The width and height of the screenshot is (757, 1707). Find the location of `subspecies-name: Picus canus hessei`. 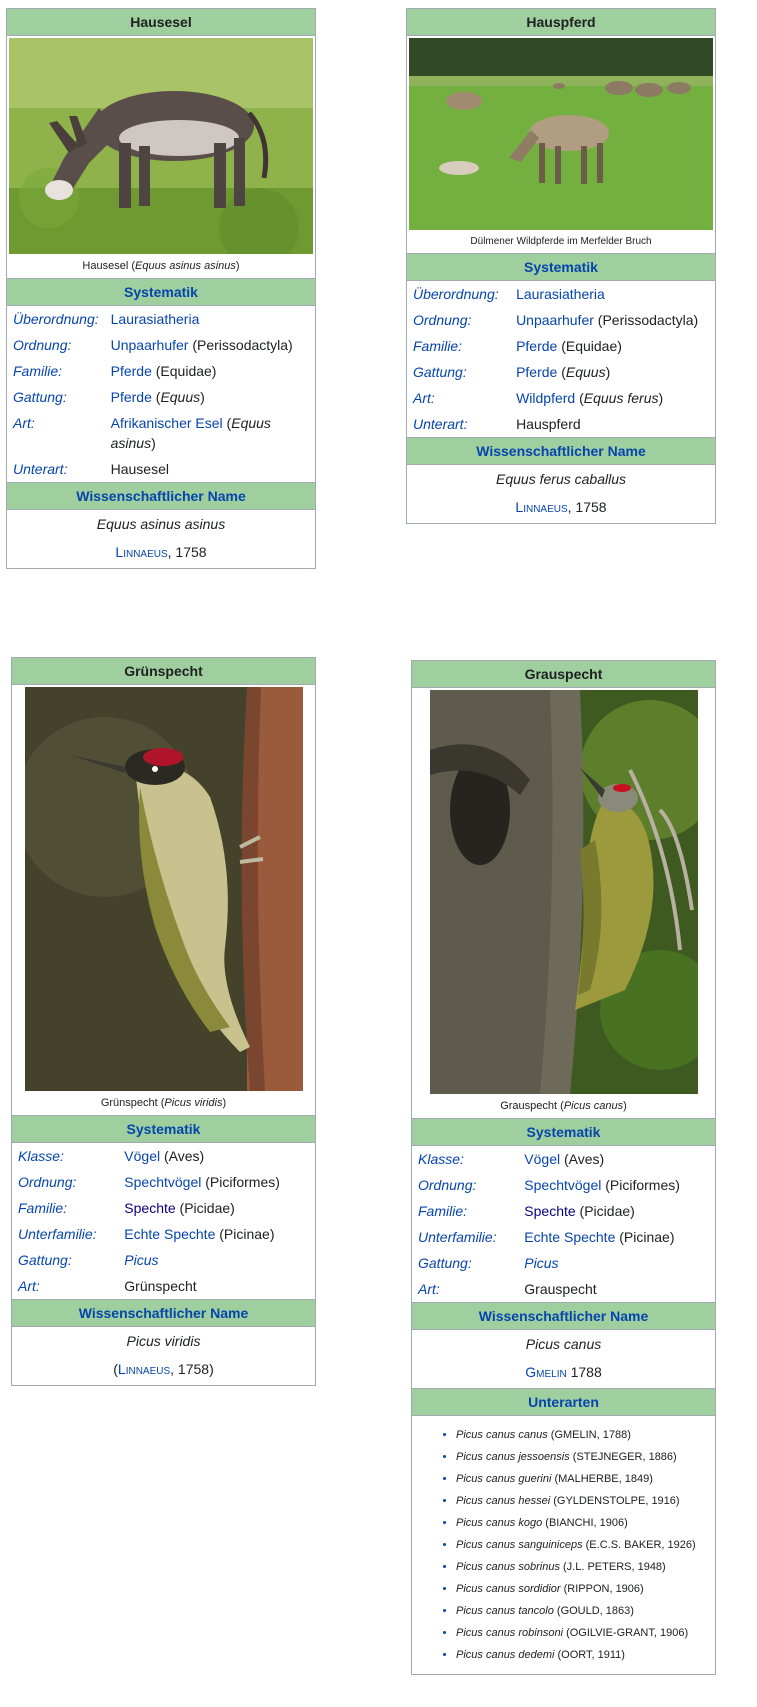

subspecies-name: Picus canus hessei is located at coordinates (503, 1501).